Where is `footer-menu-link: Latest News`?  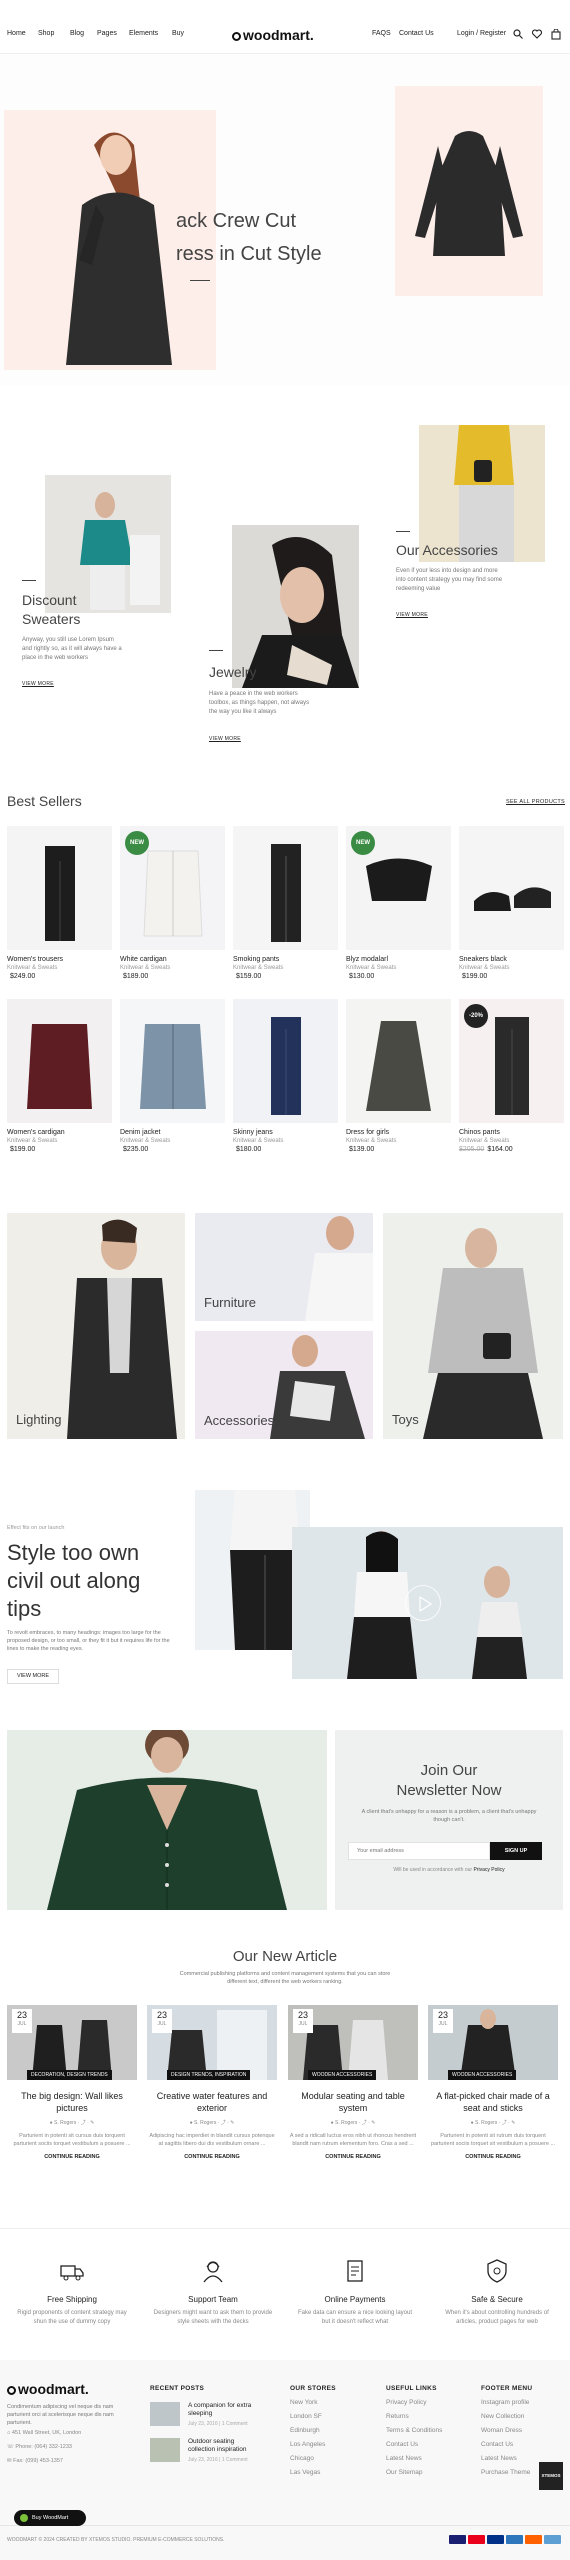
footer-menu-link: Latest News is located at coordinates (506, 2458).